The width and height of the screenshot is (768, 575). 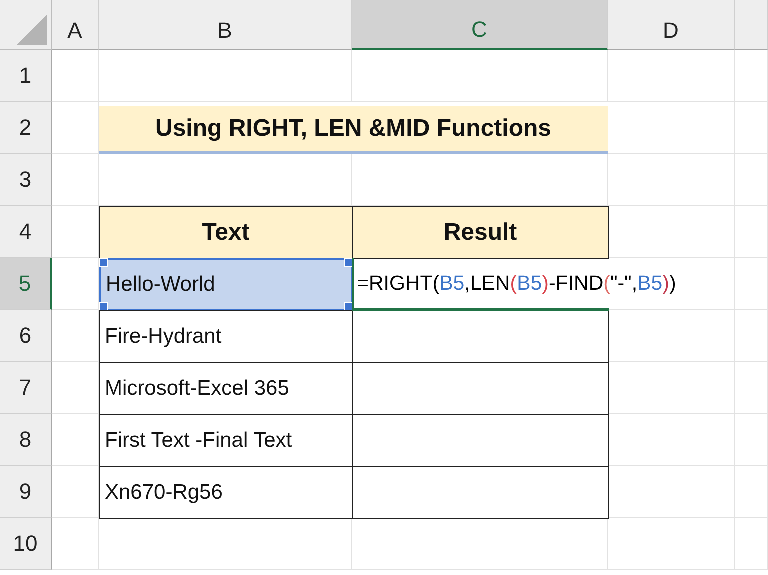 I want to click on table-cell: Fire-Hydrant, so click(x=226, y=336).